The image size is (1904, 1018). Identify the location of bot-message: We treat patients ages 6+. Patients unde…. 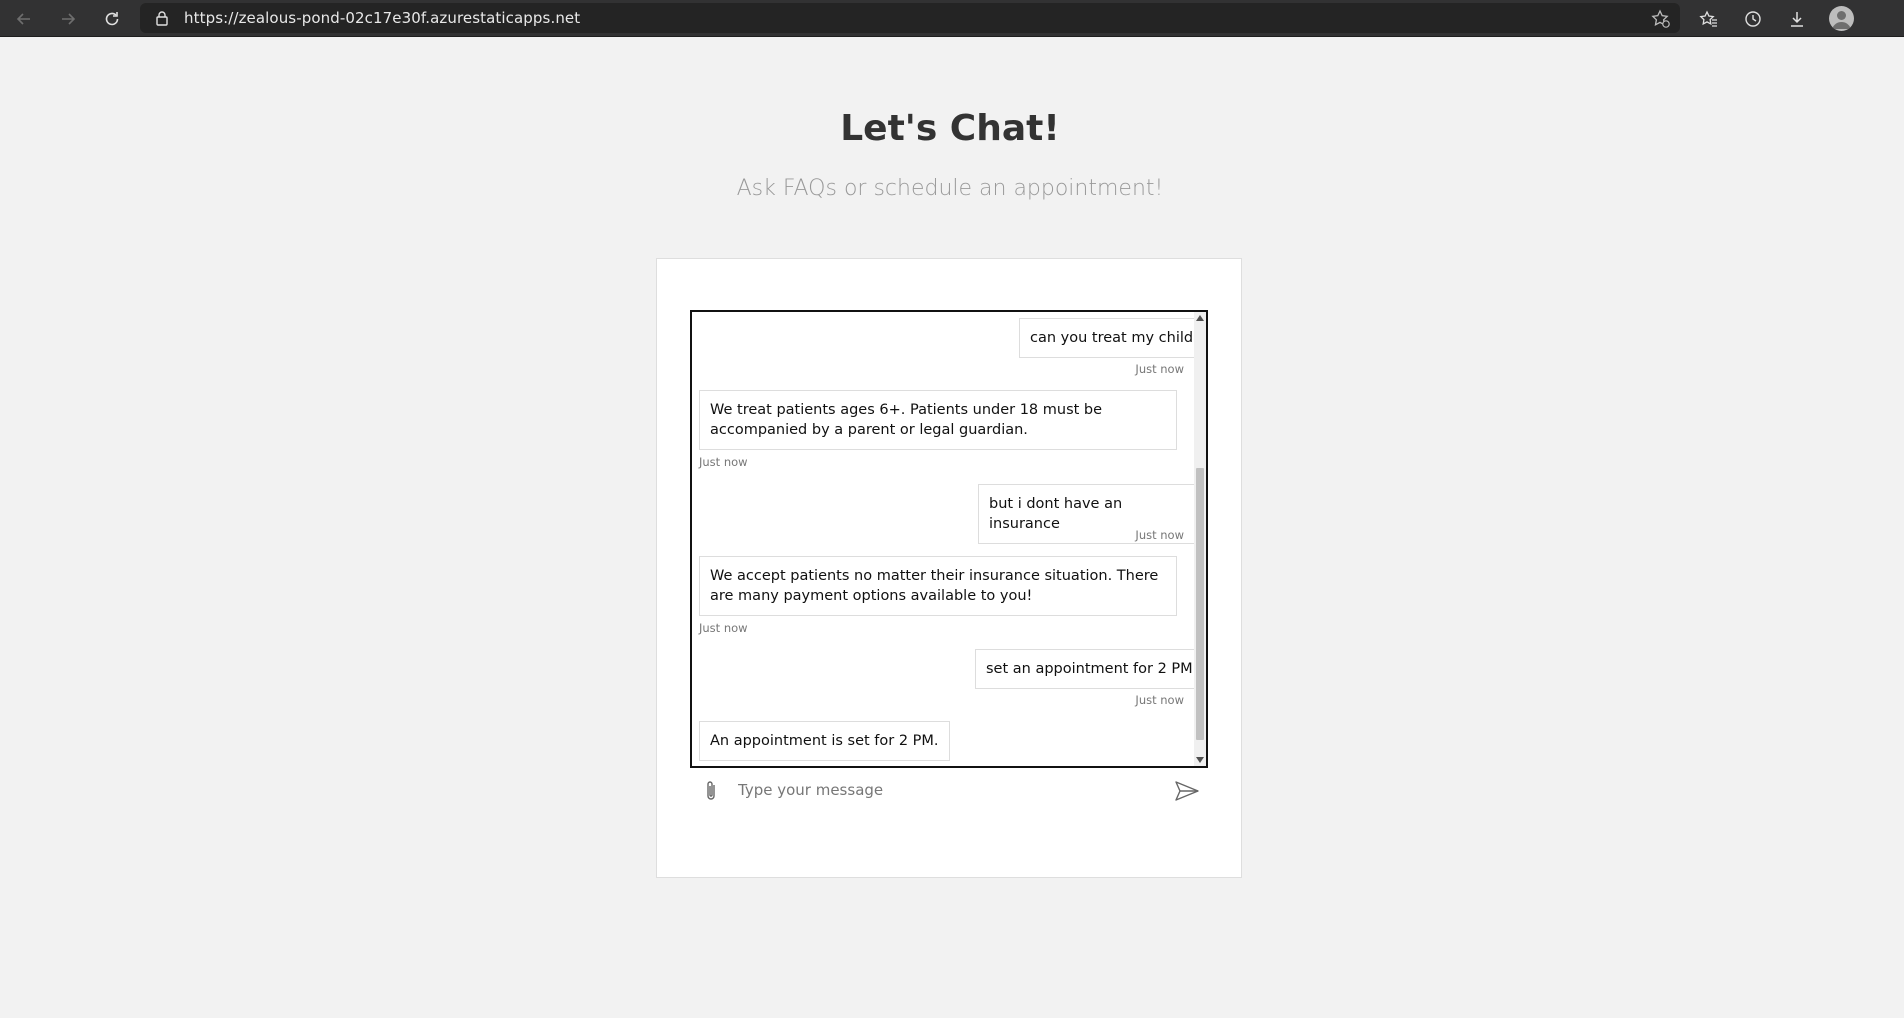
(938, 420).